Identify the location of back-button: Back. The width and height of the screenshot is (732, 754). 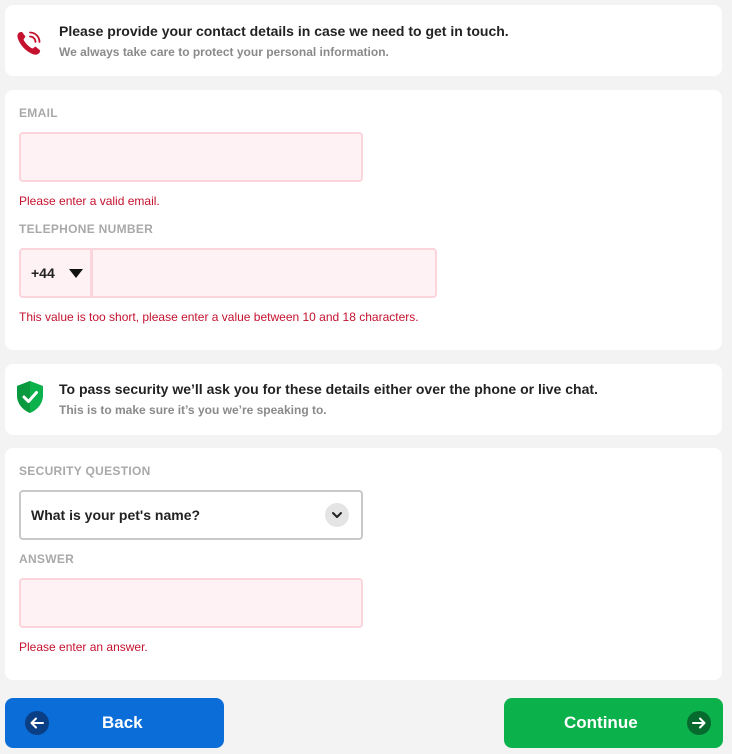
(114, 723).